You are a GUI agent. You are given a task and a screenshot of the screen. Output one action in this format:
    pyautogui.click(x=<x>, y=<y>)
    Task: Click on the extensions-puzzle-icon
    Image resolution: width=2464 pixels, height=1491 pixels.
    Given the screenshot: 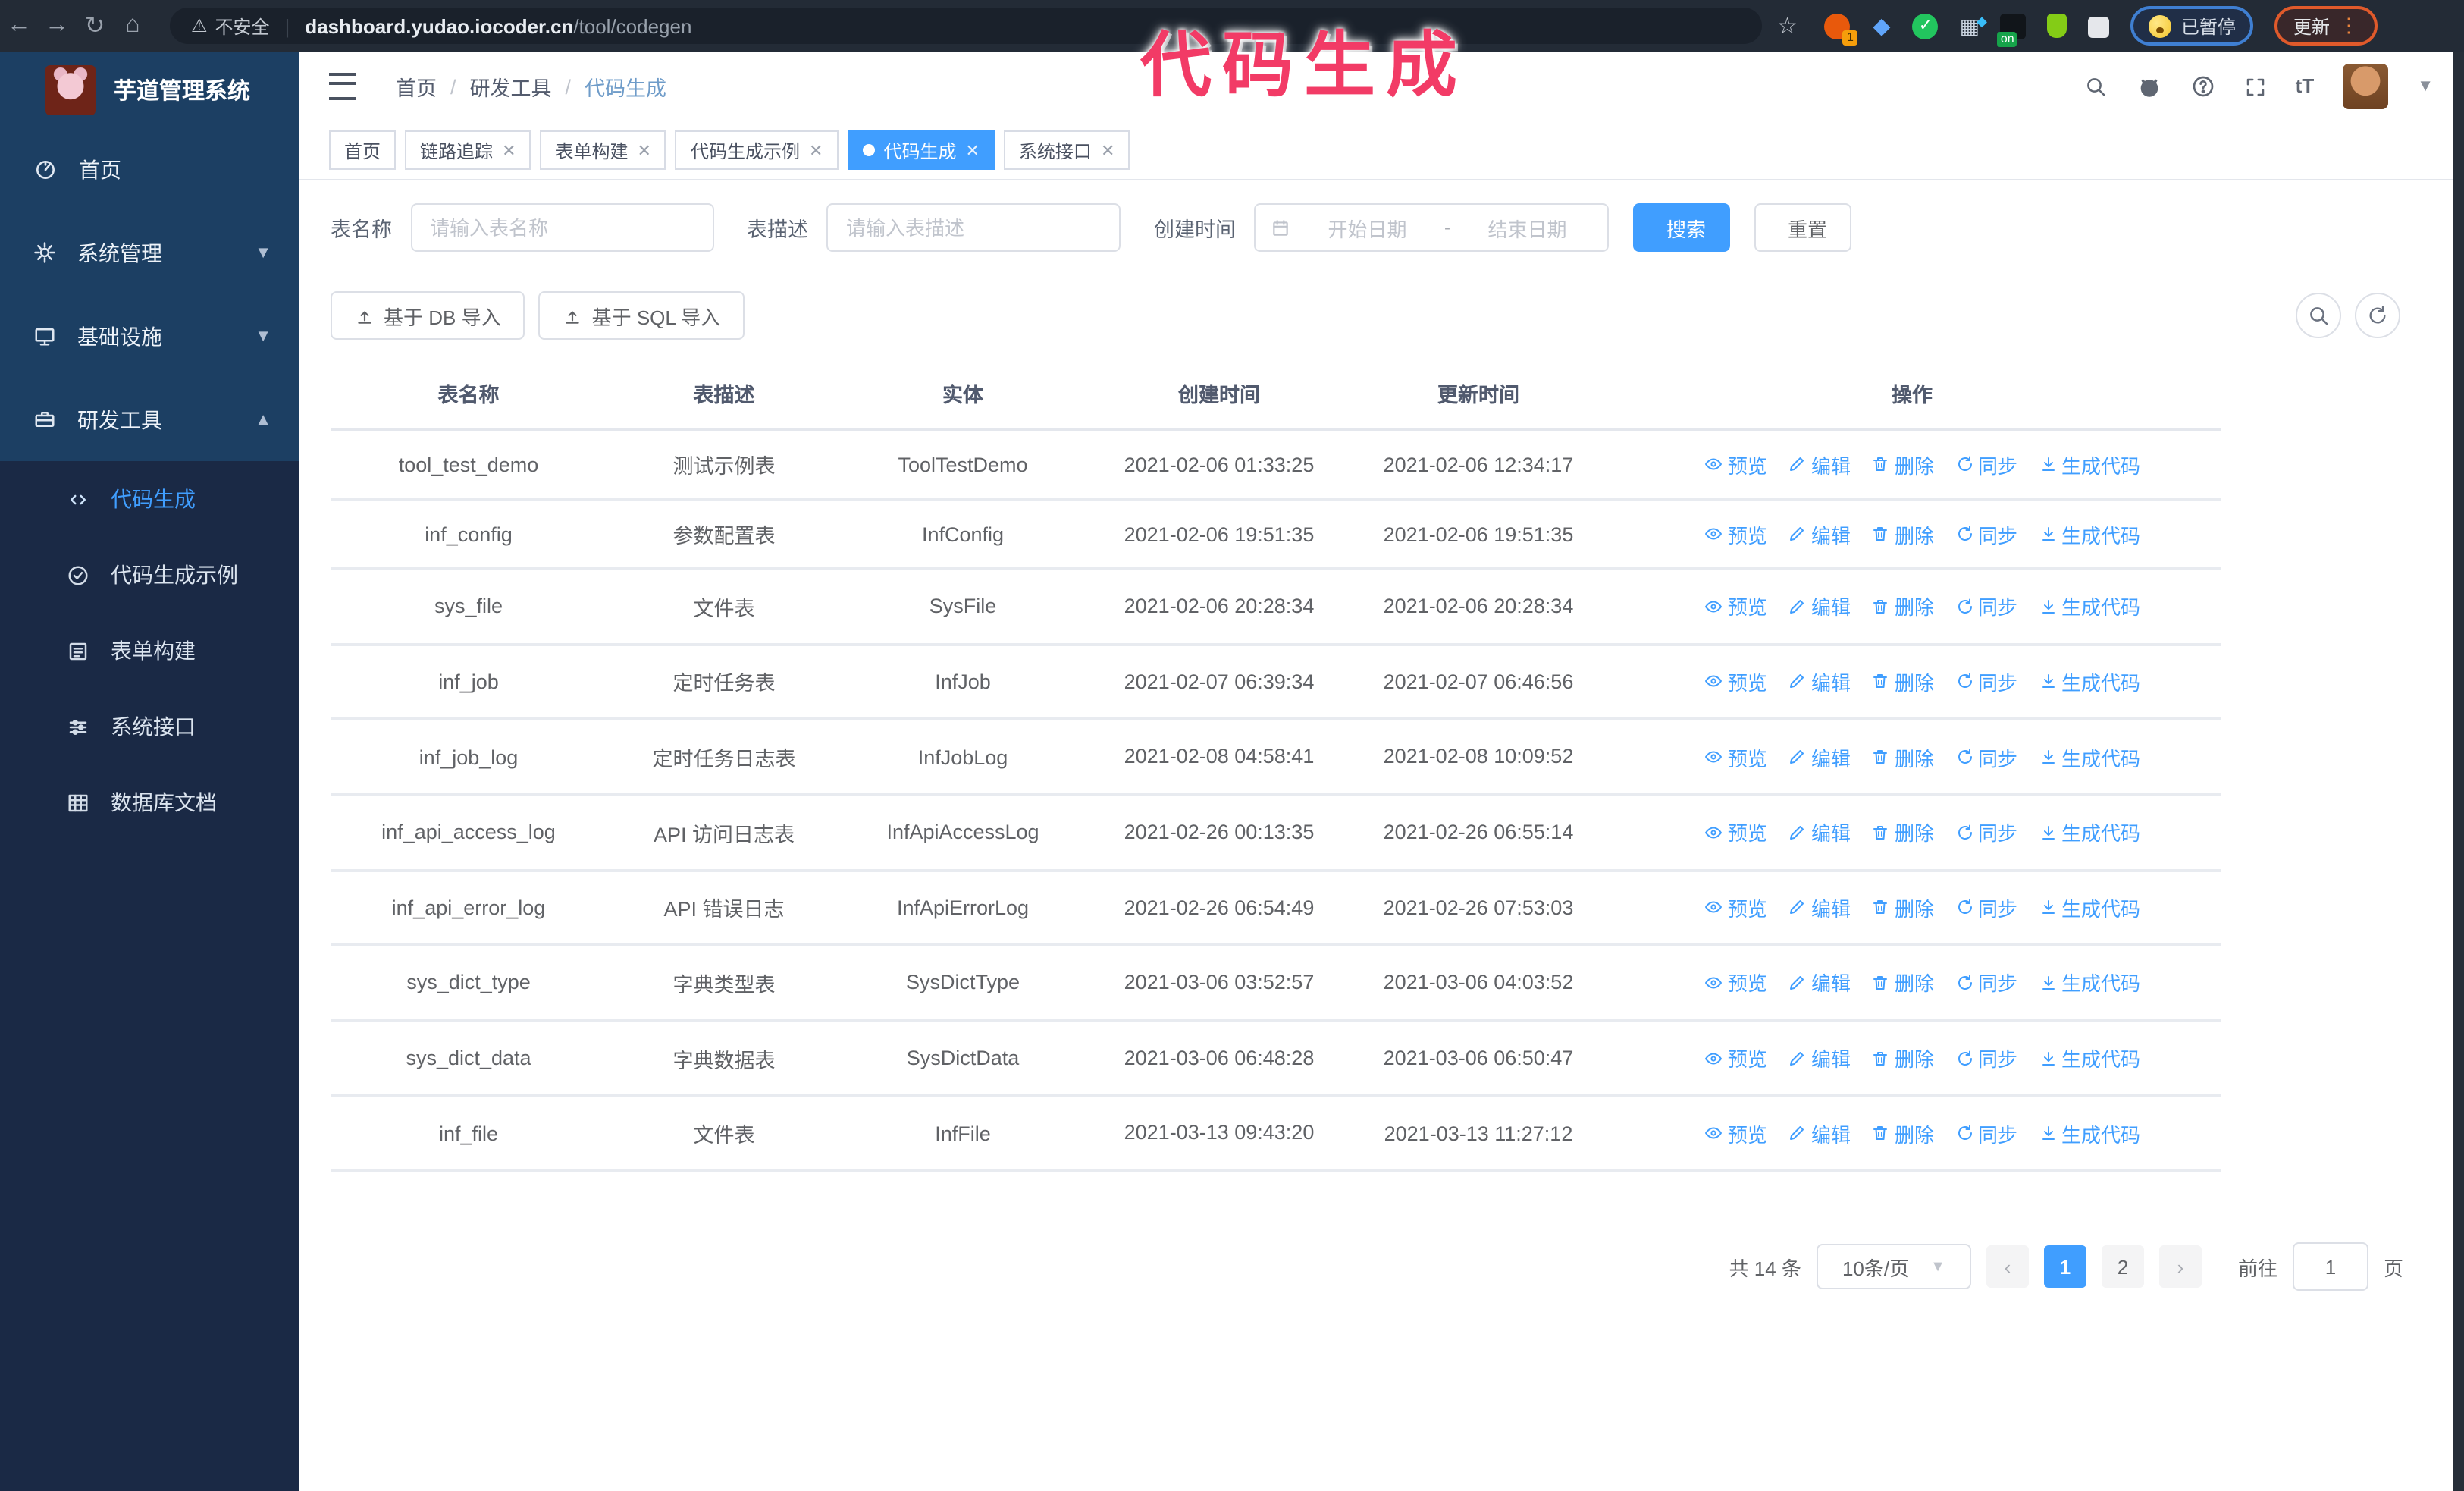 What is the action you would take?
    pyautogui.click(x=2099, y=26)
    